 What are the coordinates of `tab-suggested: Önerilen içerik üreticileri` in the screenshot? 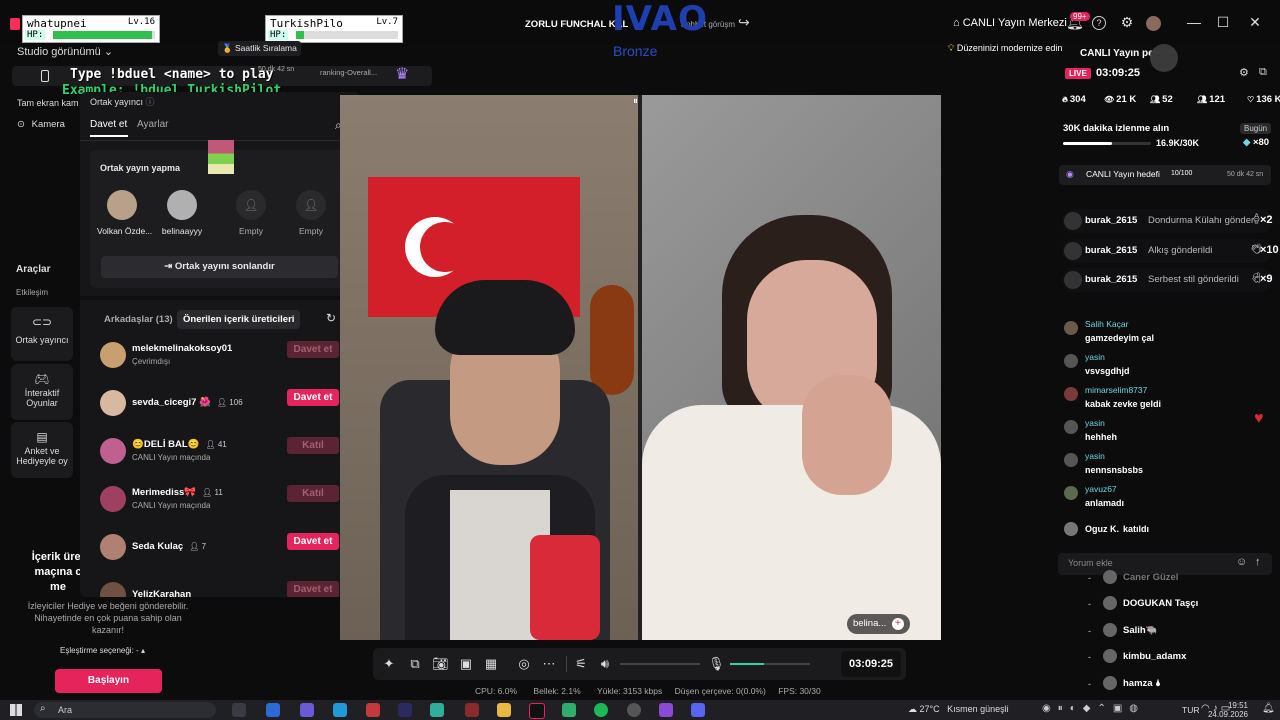 It's located at (239, 319).